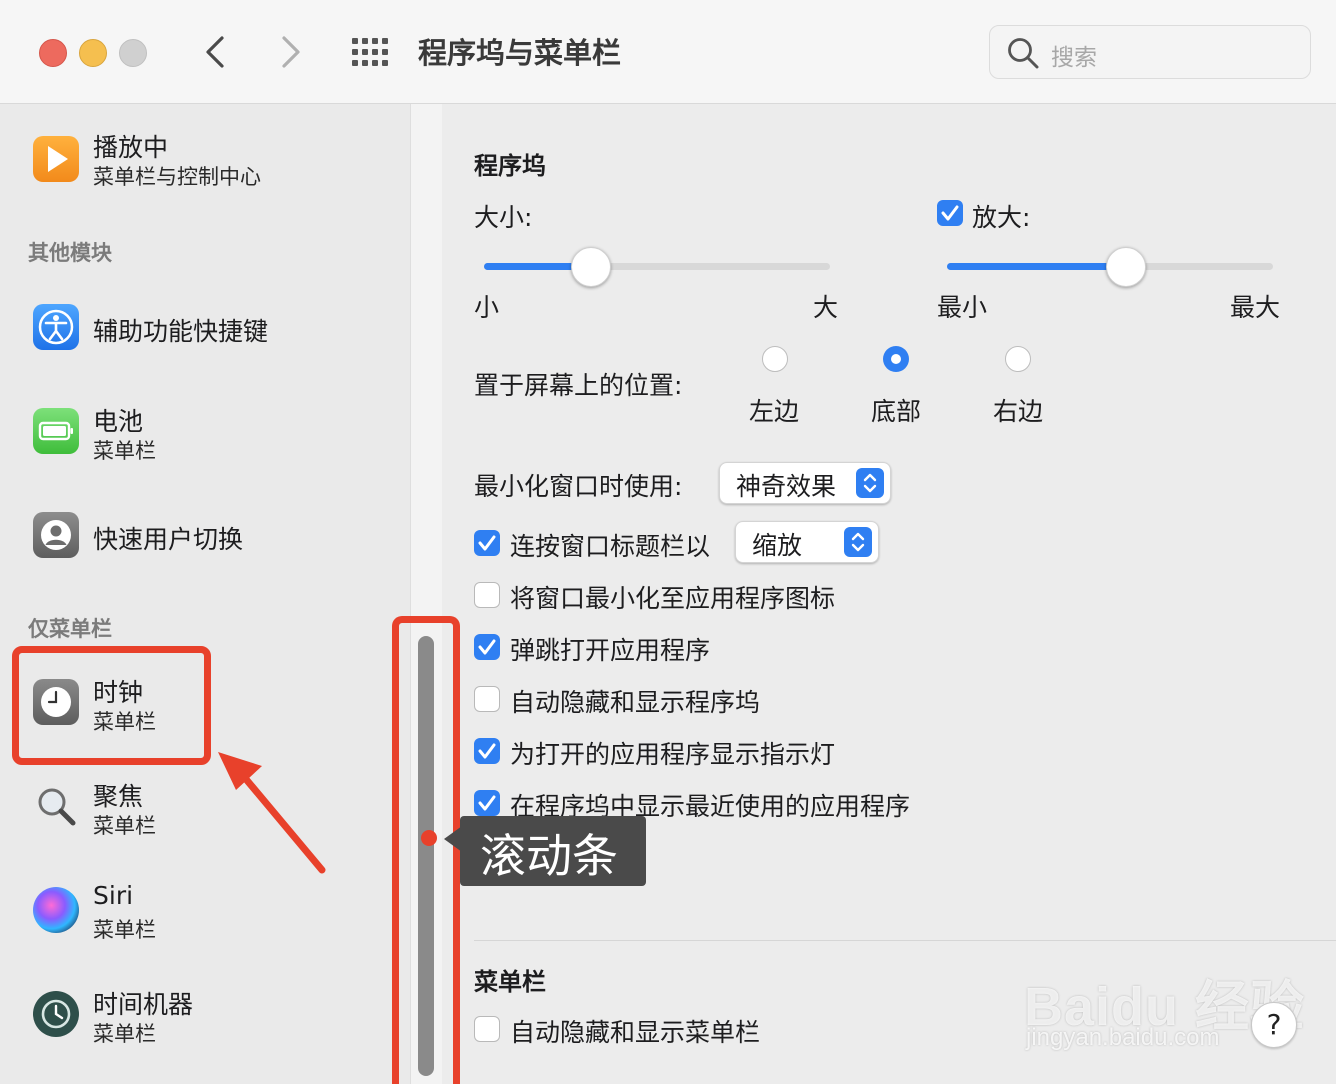 Image resolution: width=1336 pixels, height=1084 pixels. Describe the element at coordinates (657, 267) in the screenshot. I see `size-slider` at that location.